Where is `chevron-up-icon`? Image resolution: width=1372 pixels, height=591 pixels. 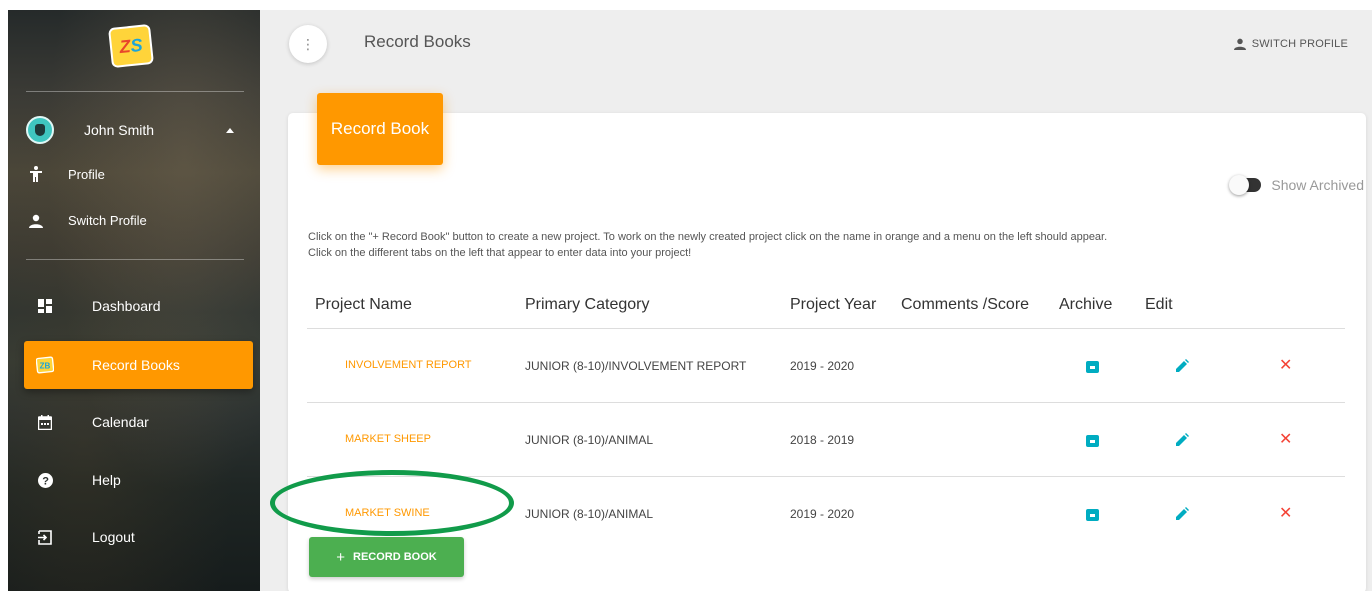
chevron-up-icon is located at coordinates (230, 130).